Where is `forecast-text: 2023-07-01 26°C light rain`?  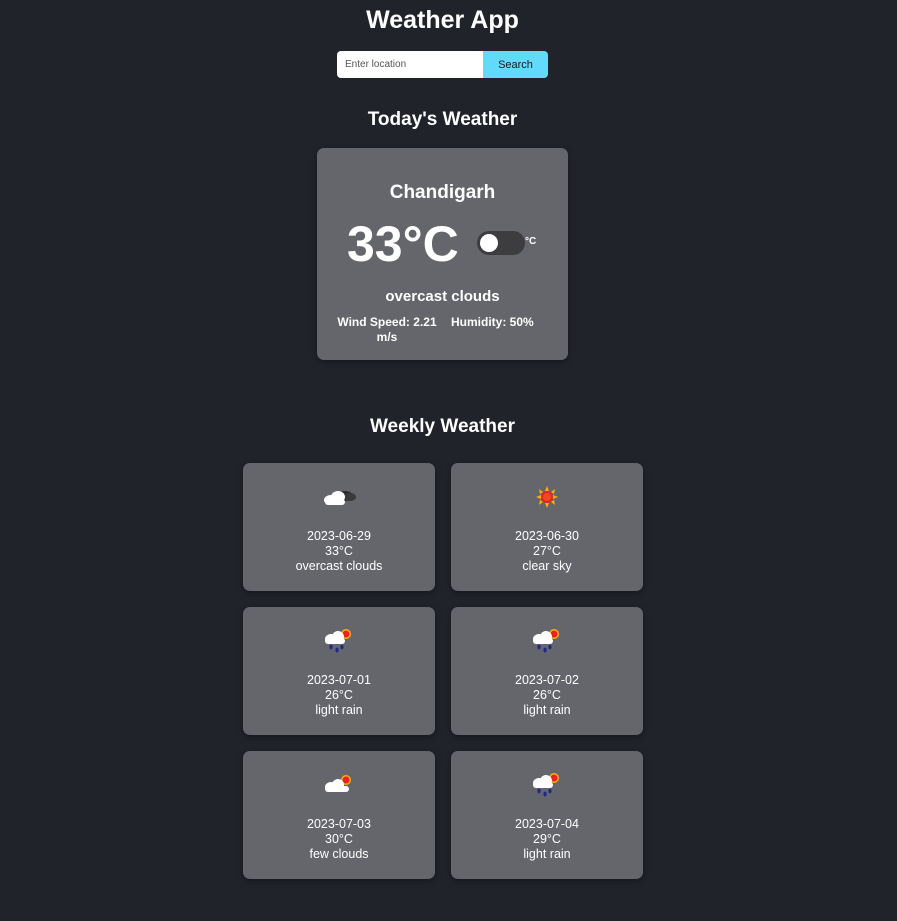 forecast-text: 2023-07-01 26°C light rain is located at coordinates (339, 695).